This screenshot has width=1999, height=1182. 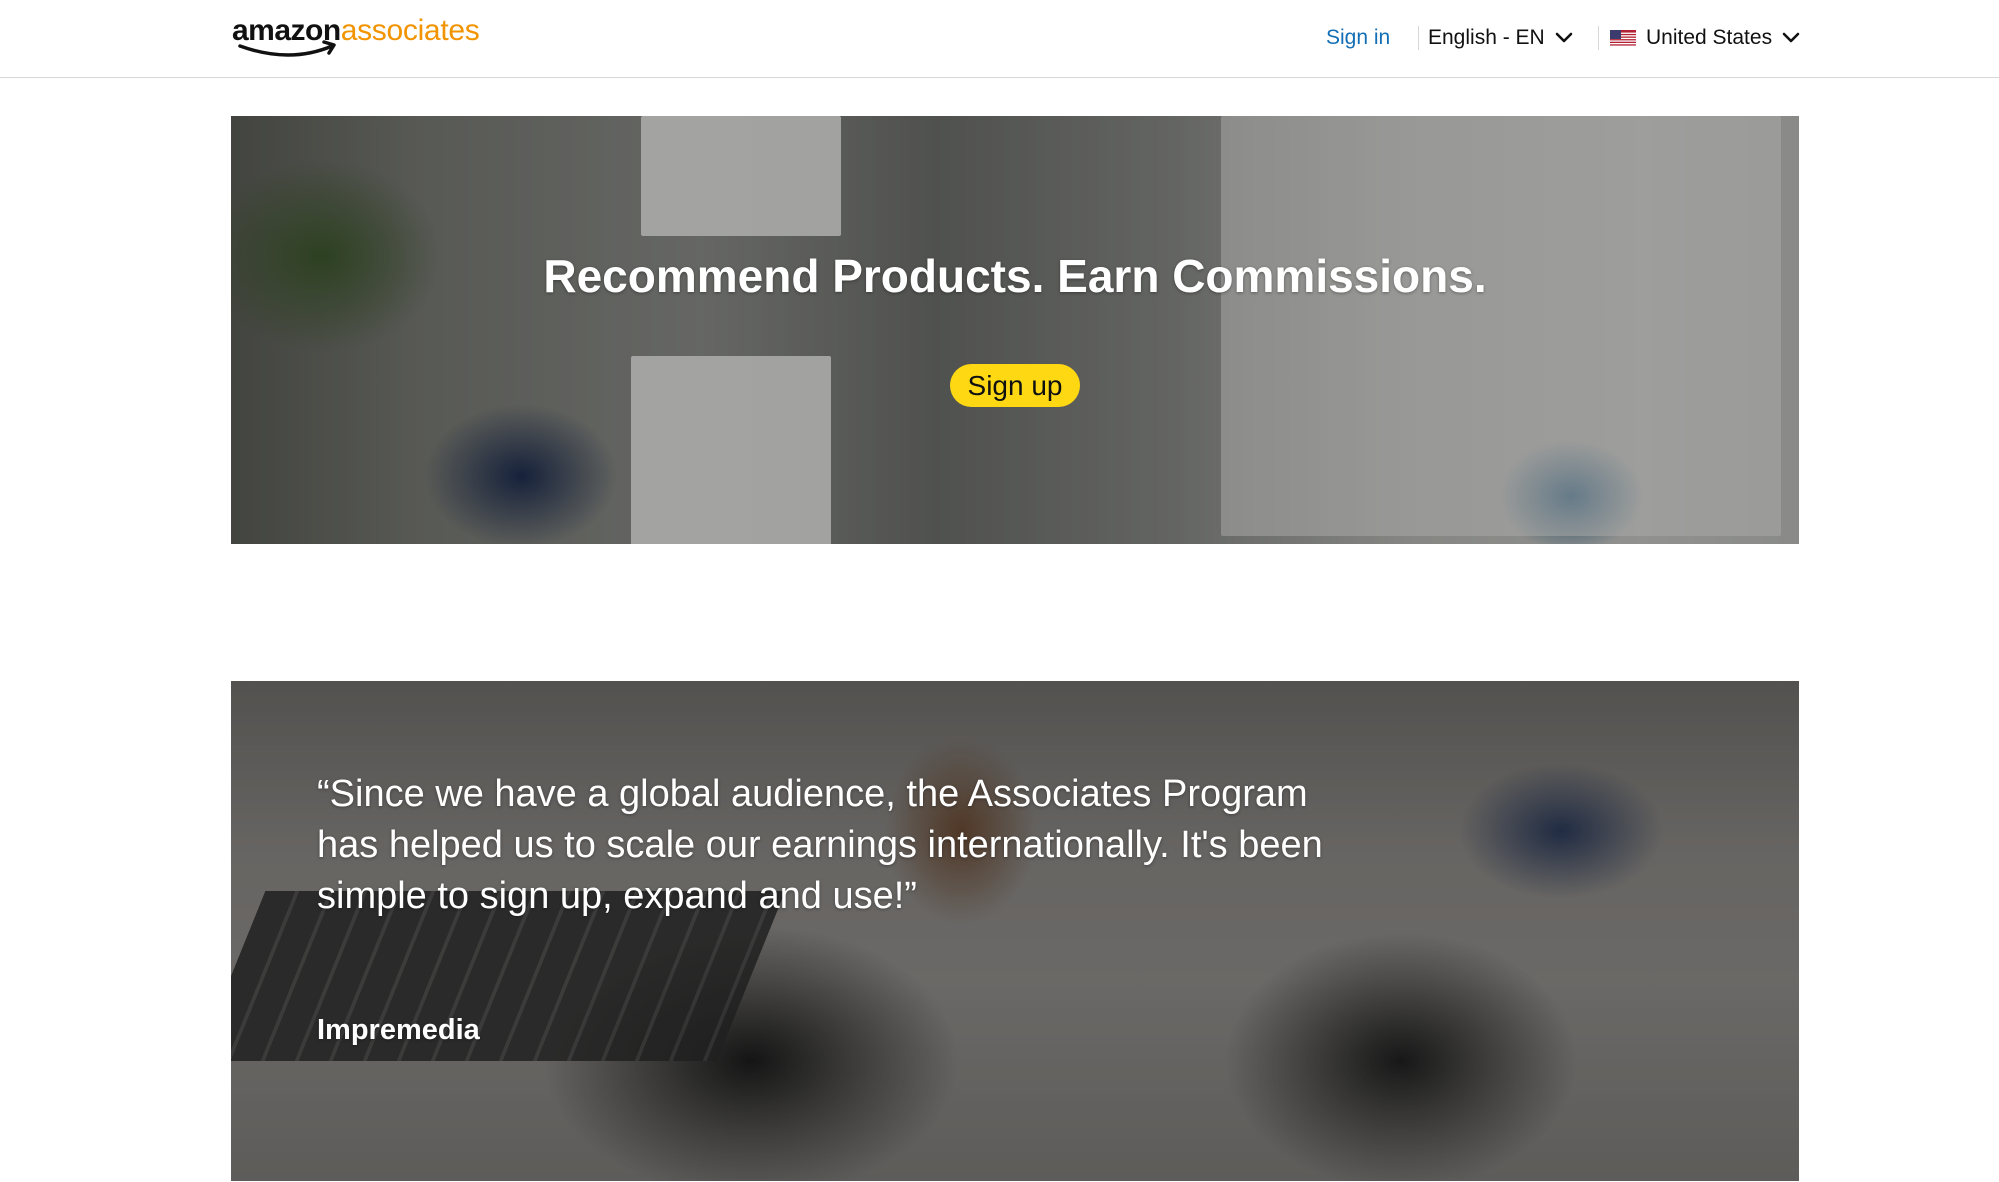 What do you see at coordinates (410, 30) in the screenshot?
I see `logo-associates-text: associates` at bounding box center [410, 30].